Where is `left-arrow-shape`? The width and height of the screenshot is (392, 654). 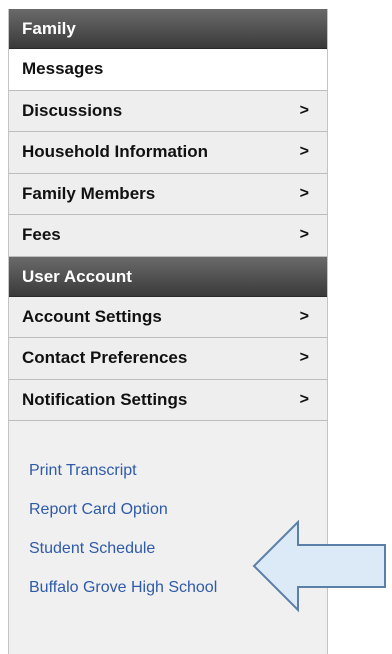 left-arrow-shape is located at coordinates (319, 566).